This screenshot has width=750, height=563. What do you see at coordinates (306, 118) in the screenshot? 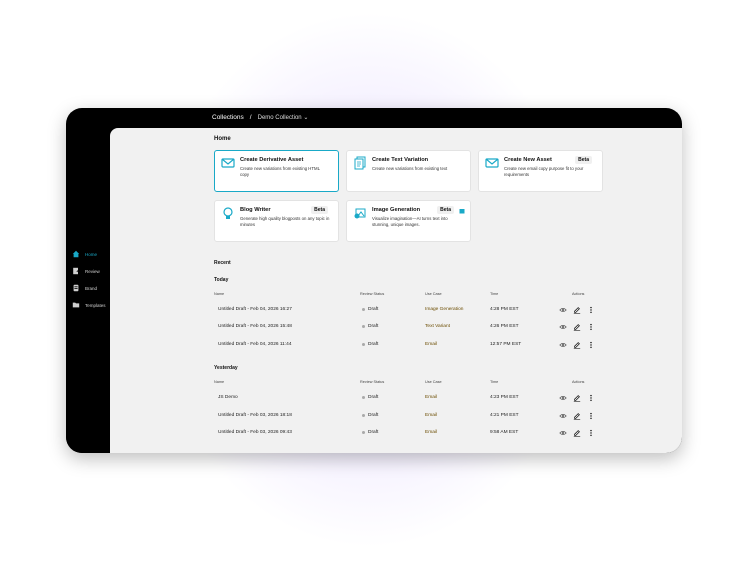
I see `chevron-down-icon: ⌄` at bounding box center [306, 118].